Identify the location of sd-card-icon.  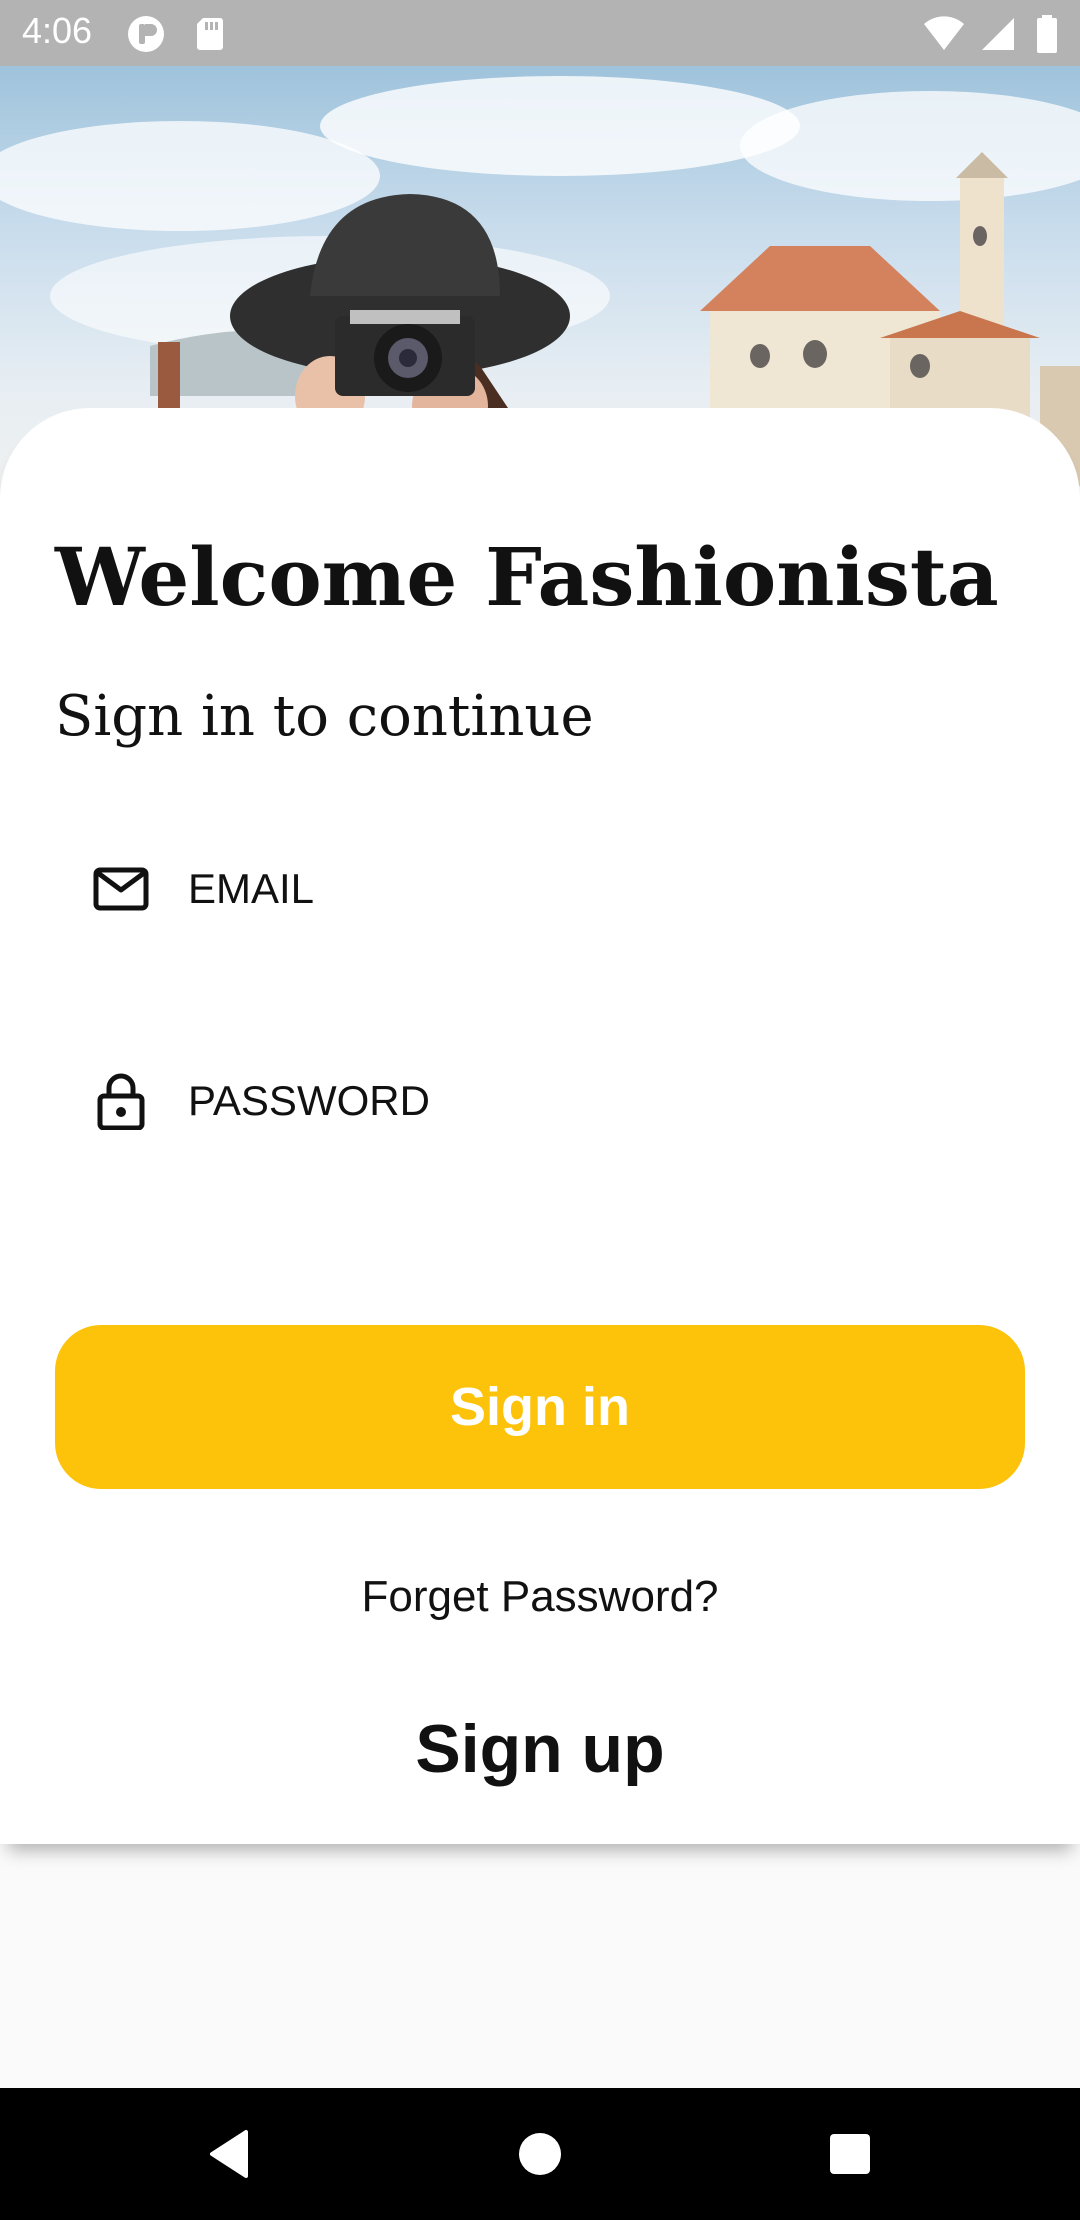
(210, 34).